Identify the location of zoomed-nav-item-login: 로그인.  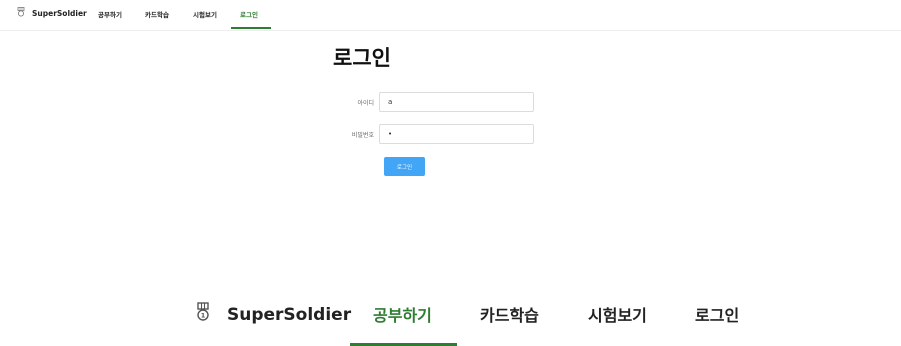
(717, 314).